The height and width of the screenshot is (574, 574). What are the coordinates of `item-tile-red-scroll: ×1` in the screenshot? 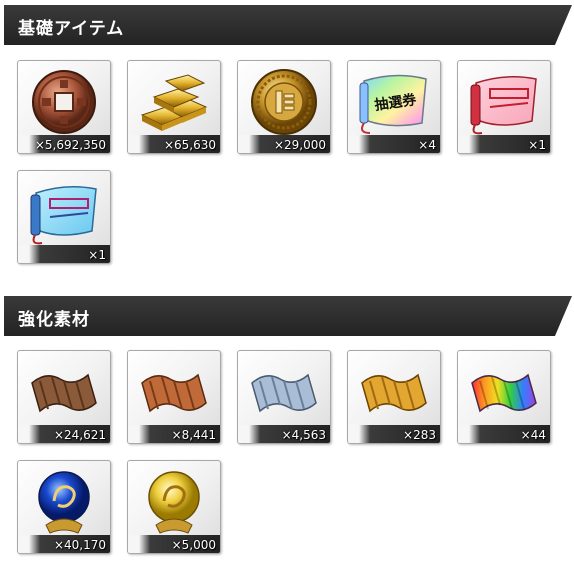 It's located at (504, 107).